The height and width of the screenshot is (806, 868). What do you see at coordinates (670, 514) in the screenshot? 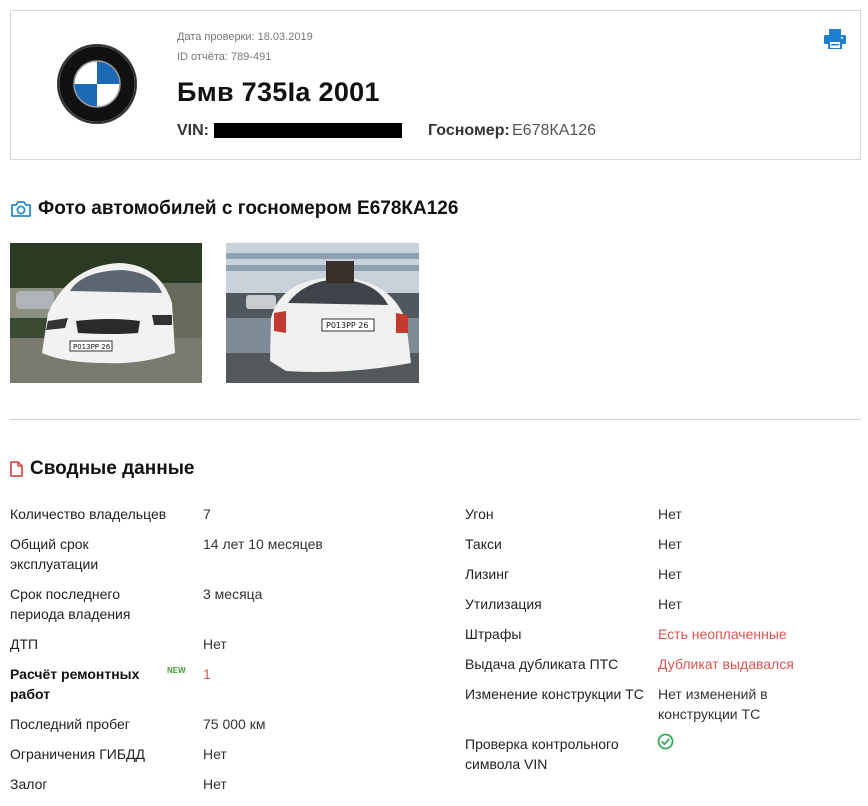
I see `summary-value-theft: Нет` at bounding box center [670, 514].